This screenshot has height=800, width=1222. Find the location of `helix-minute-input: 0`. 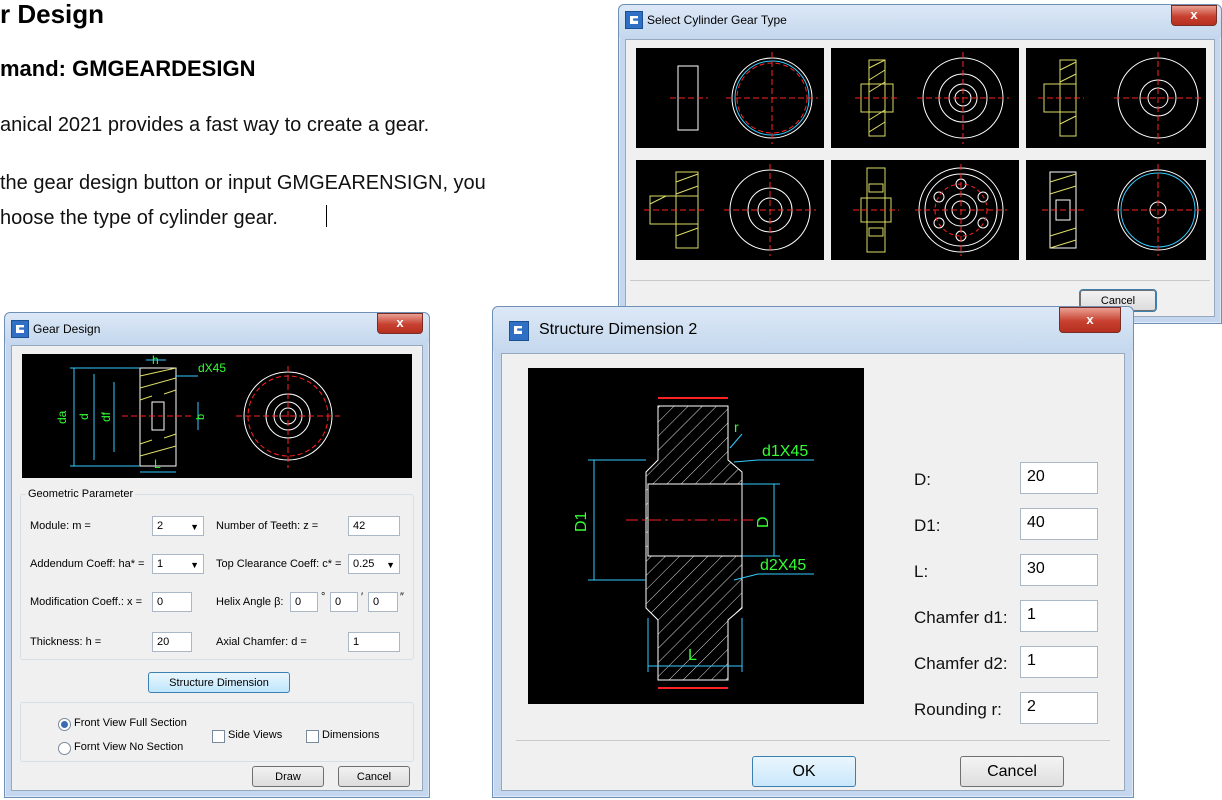

helix-minute-input: 0 is located at coordinates (344, 602).